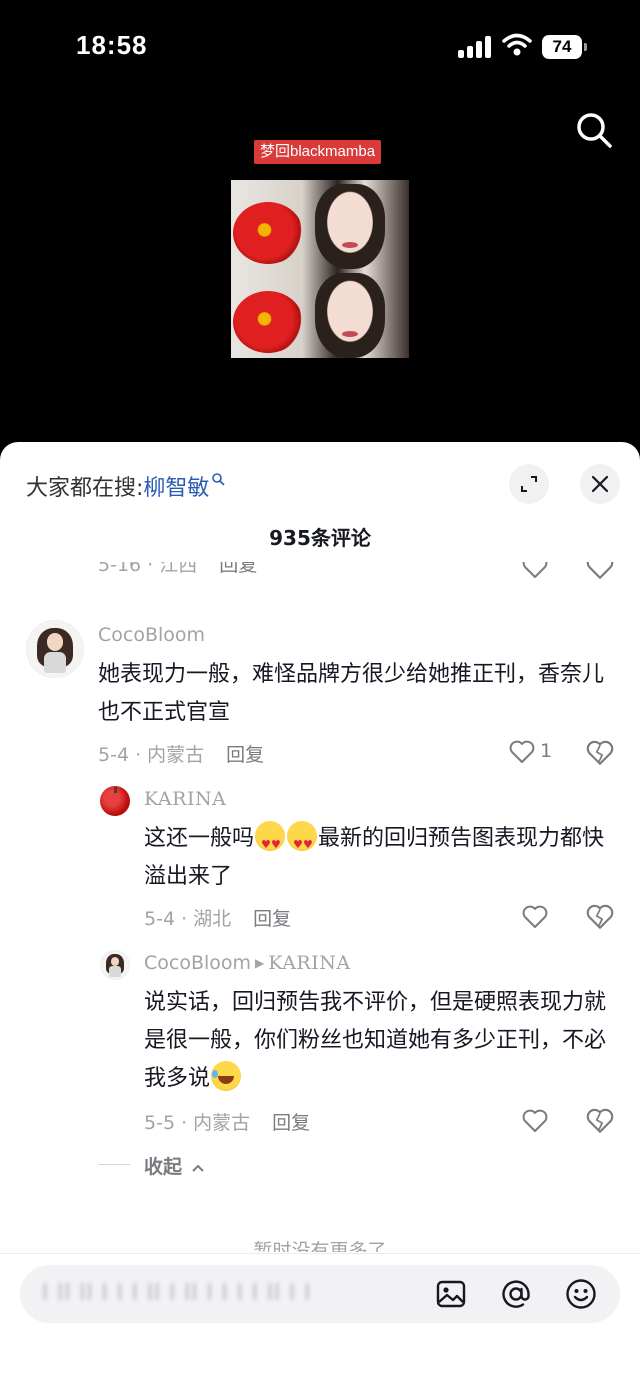 Image resolution: width=640 pixels, height=1387 pixels. What do you see at coordinates (516, 1294) in the screenshot?
I see `at-icon` at bounding box center [516, 1294].